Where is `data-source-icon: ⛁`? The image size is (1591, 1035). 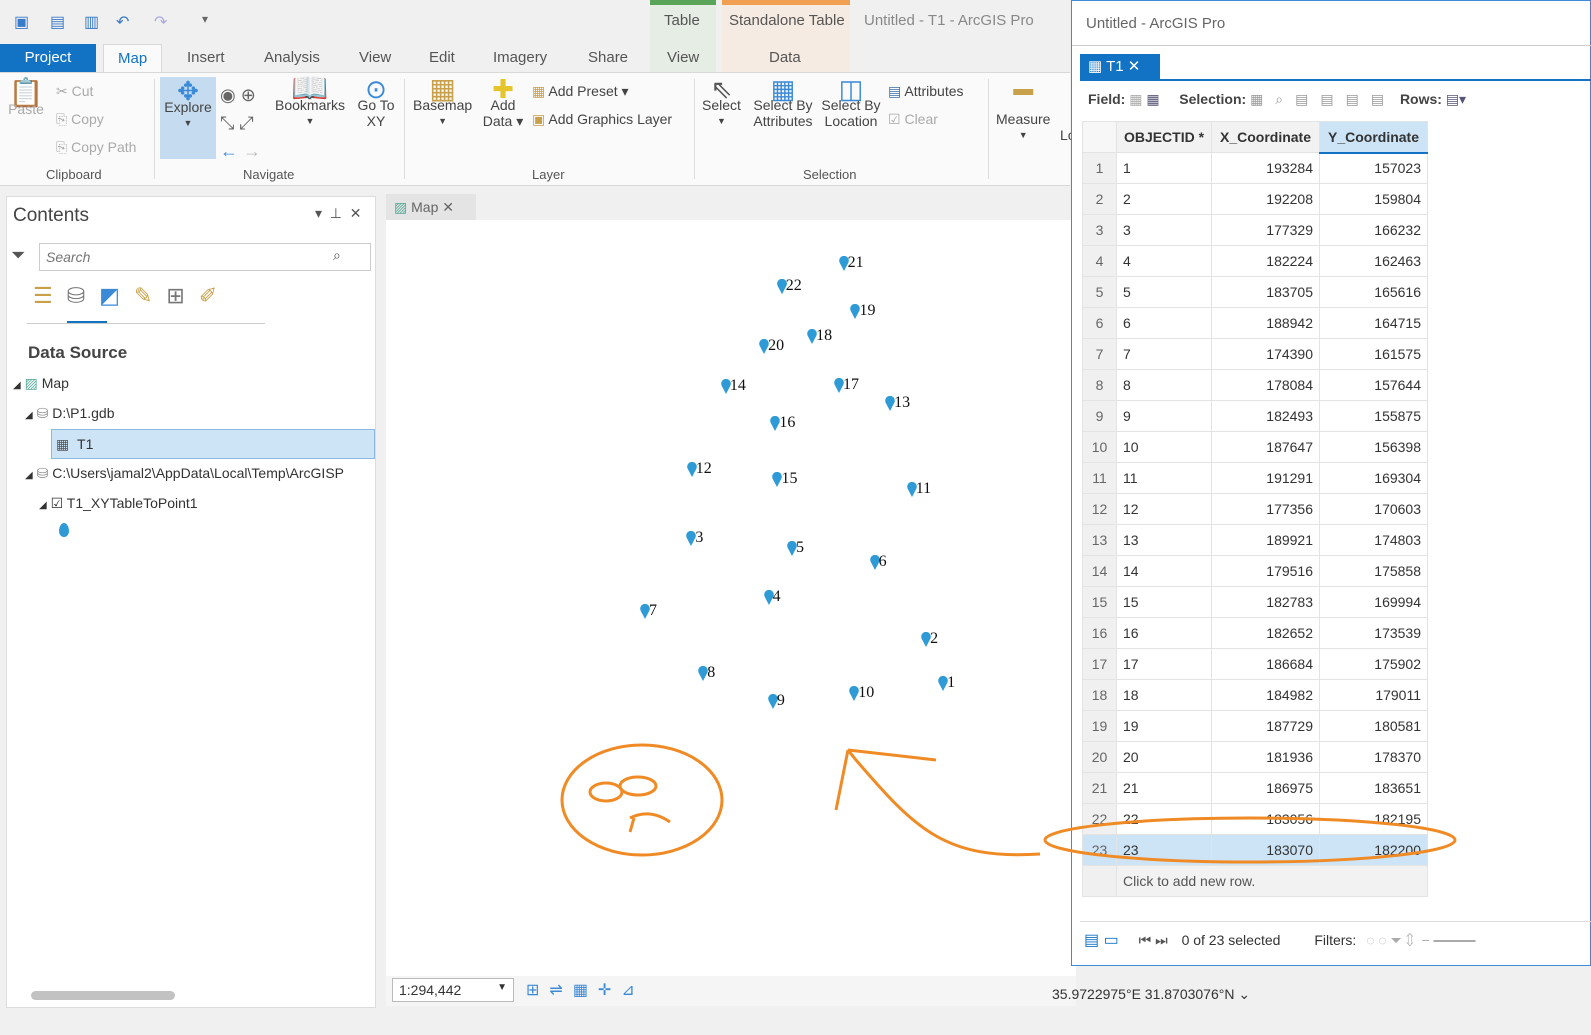
data-source-icon: ⛁ is located at coordinates (83, 295).